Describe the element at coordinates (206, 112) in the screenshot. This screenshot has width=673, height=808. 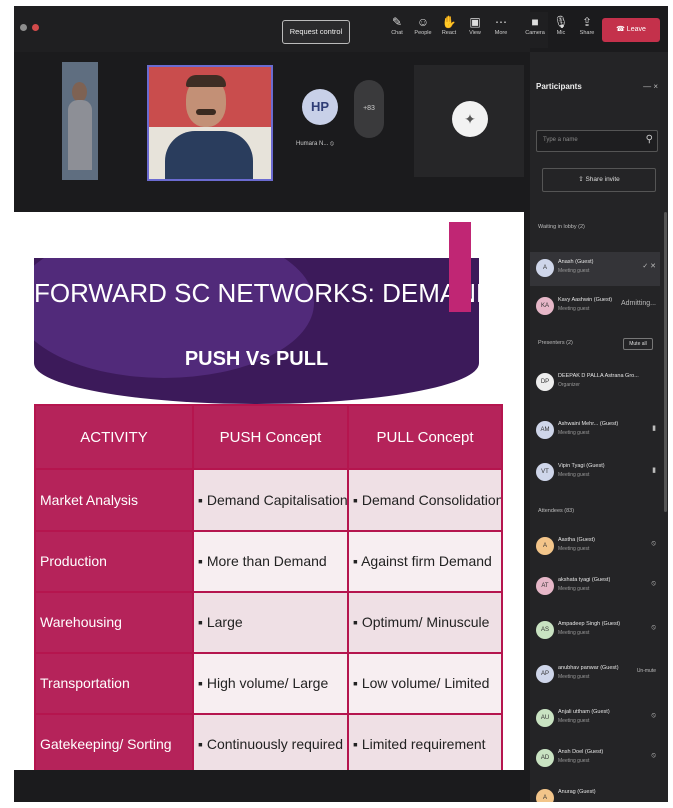
I see `speaker-moustache` at that location.